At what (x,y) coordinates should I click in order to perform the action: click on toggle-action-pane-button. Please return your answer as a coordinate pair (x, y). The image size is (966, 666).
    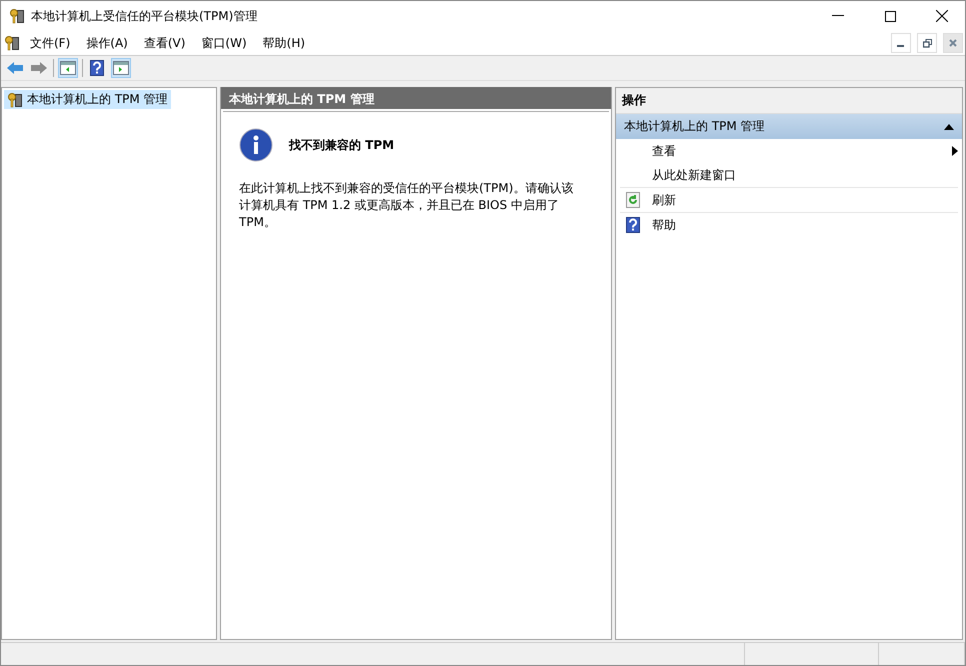
    Looking at the image, I should click on (121, 68).